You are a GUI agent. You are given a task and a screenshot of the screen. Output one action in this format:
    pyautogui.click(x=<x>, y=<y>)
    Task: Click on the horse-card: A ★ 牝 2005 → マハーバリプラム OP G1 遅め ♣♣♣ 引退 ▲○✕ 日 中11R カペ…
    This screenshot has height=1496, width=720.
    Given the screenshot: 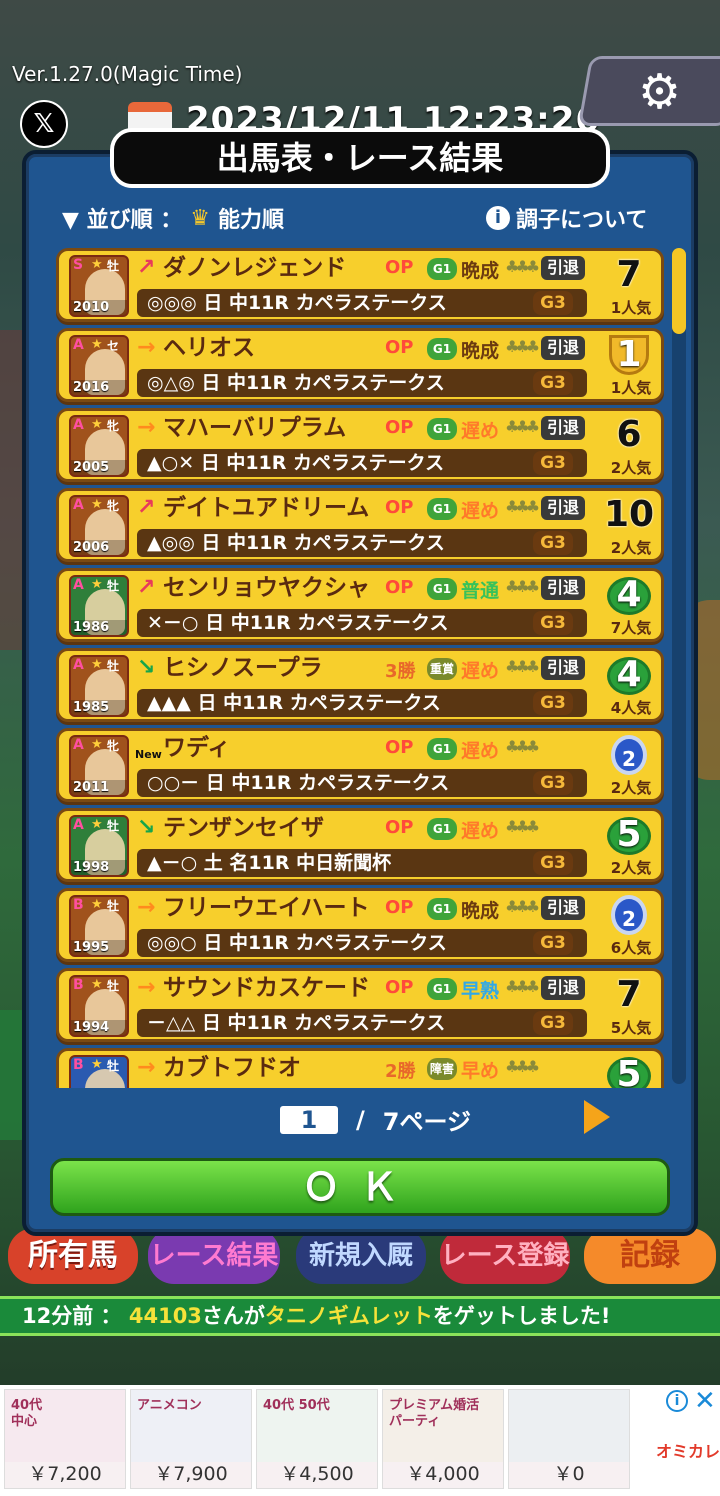 What is the action you would take?
    pyautogui.click(x=360, y=445)
    